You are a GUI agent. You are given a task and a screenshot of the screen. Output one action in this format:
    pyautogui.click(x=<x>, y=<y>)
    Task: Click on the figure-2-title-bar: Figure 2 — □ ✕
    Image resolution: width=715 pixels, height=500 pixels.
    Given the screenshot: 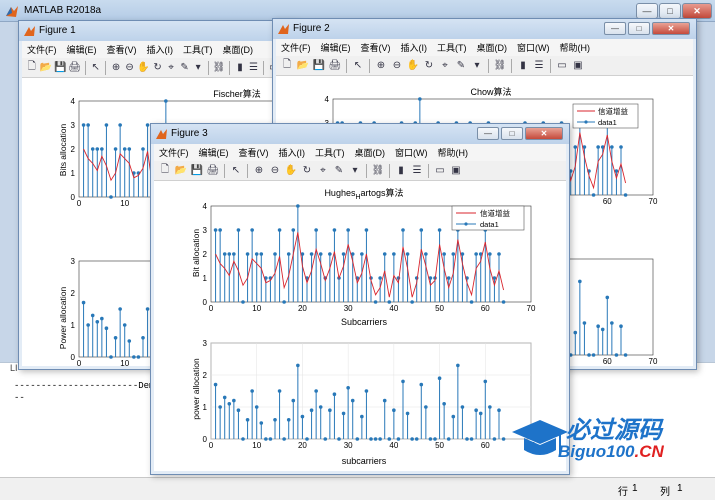 What is the action you would take?
    pyautogui.click(x=484, y=29)
    